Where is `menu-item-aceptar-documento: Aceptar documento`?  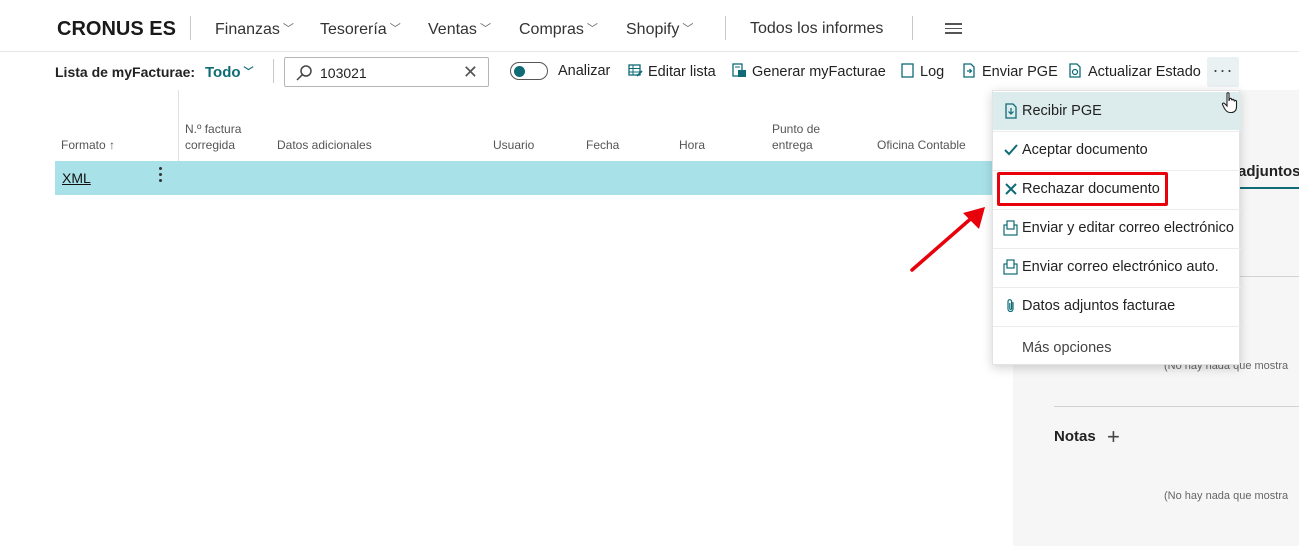 menu-item-aceptar-documento: Aceptar documento is located at coordinates (1117, 150).